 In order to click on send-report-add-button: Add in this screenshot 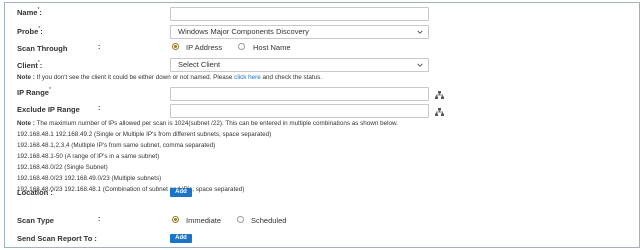, I will do `click(181, 238)`.